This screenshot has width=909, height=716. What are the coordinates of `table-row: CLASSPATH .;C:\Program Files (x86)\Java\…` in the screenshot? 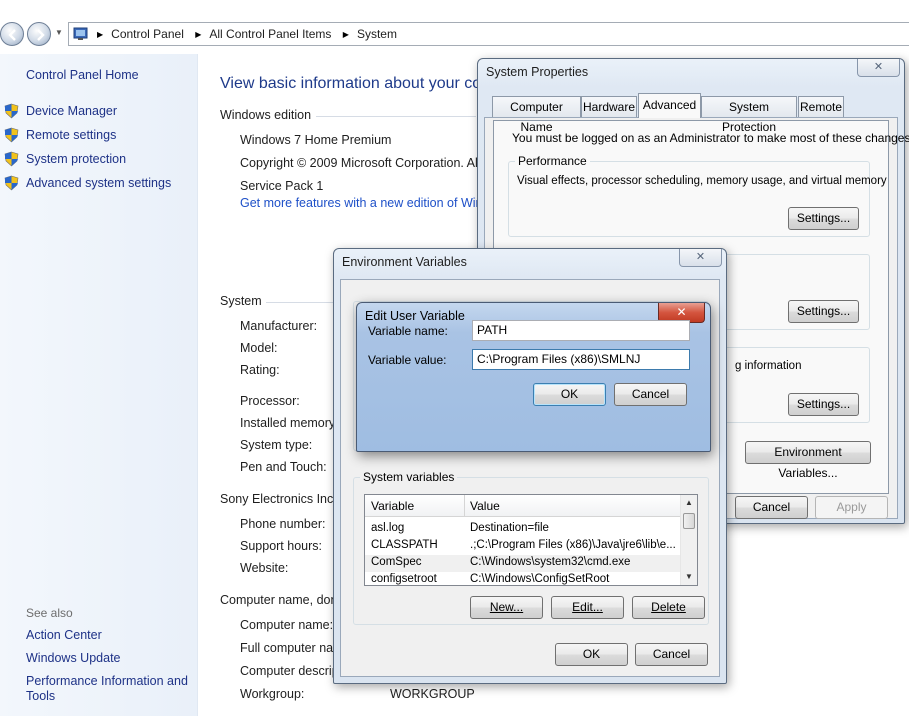 It's located at (531, 546).